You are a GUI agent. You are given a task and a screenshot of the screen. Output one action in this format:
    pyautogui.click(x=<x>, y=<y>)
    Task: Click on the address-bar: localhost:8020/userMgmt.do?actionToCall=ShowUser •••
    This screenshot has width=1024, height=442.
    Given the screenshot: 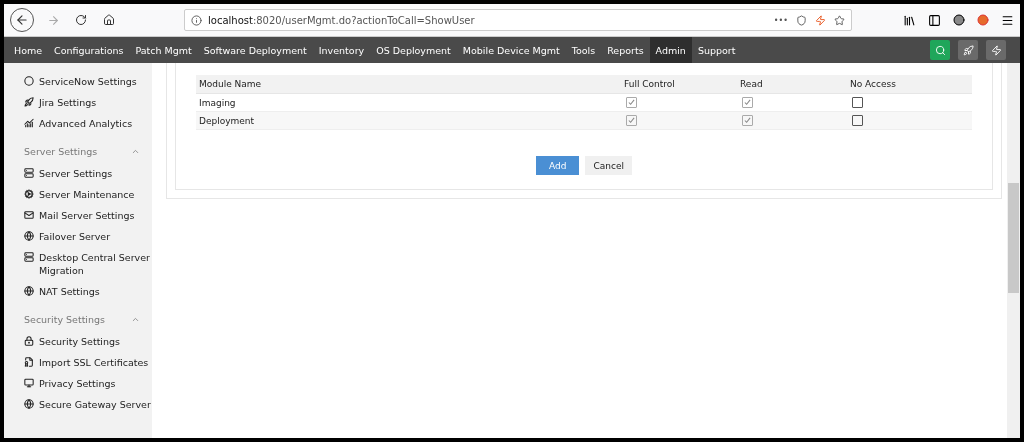 What is the action you would take?
    pyautogui.click(x=518, y=20)
    